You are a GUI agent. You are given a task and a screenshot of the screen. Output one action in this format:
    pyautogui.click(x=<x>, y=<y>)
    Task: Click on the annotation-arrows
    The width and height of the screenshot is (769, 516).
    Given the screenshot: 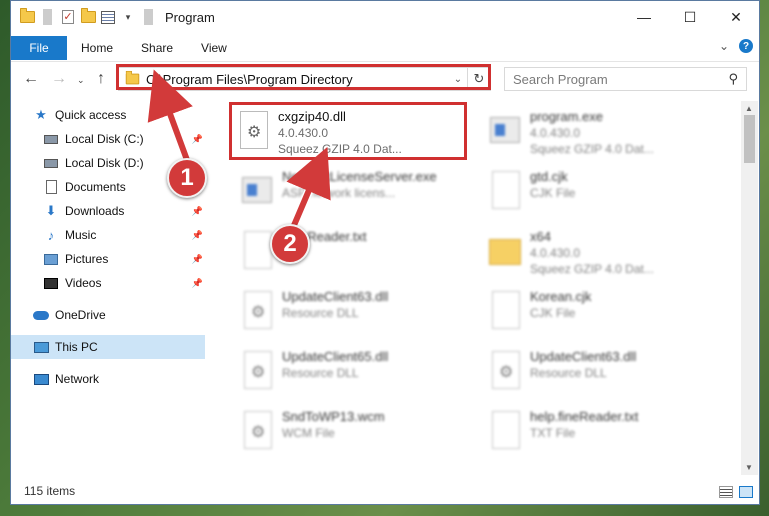 What is the action you would take?
    pyautogui.click(x=239, y=152)
    